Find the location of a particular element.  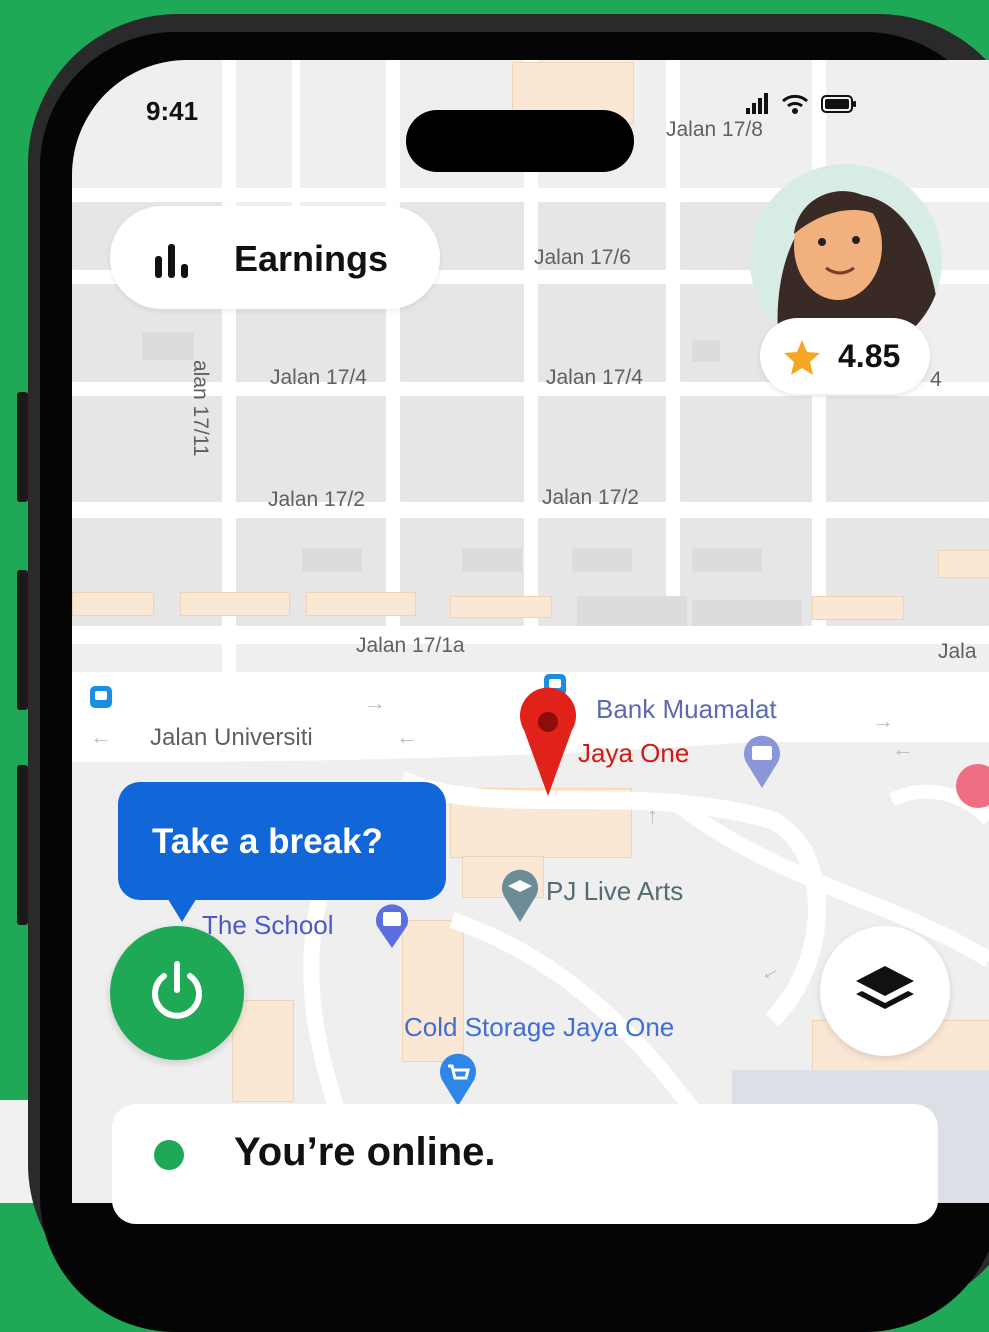

status-time: 9:41 is located at coordinates (172, 111).